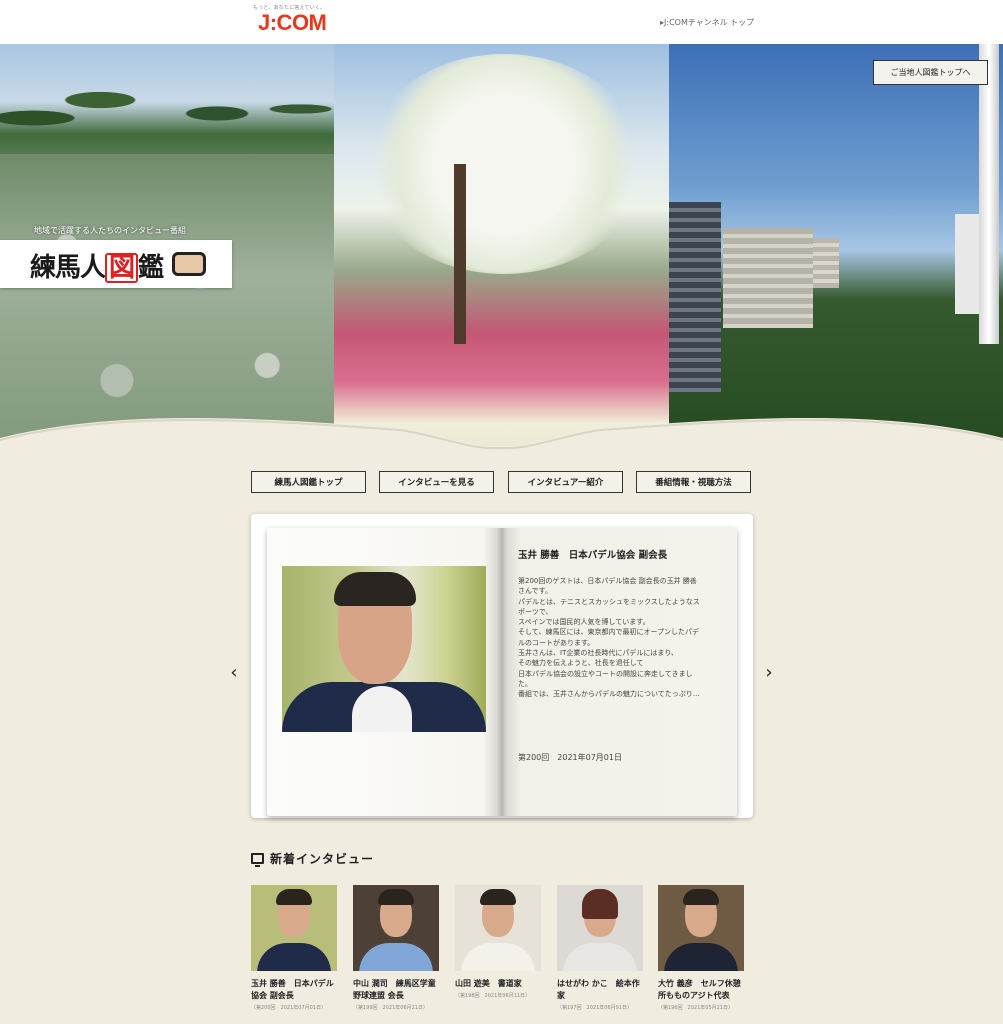 The width and height of the screenshot is (1003, 1024). Describe the element at coordinates (769, 672) in the screenshot. I see `carousel-next-arrow-icon: ›` at that location.